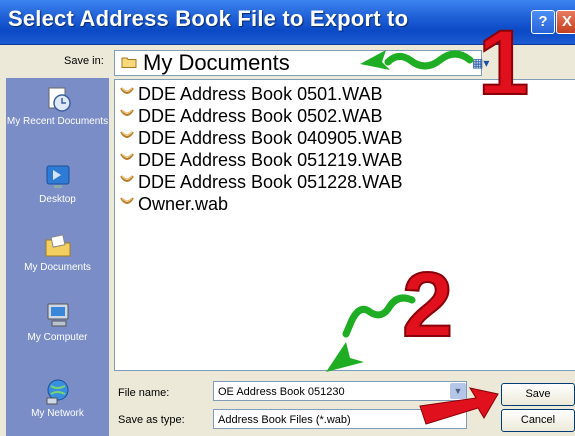 The image size is (575, 436). What do you see at coordinates (459, 406) in the screenshot?
I see `red-arrow-icon` at bounding box center [459, 406].